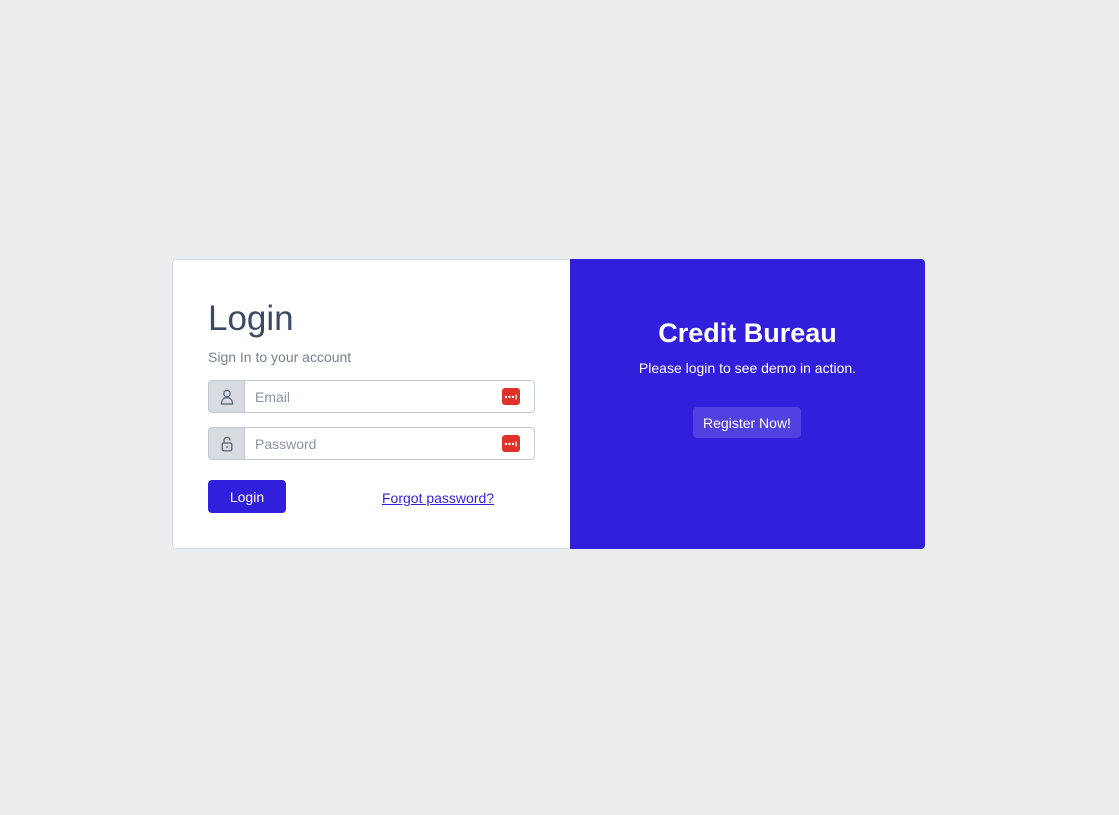  What do you see at coordinates (251, 318) in the screenshot?
I see `login-title: Login` at bounding box center [251, 318].